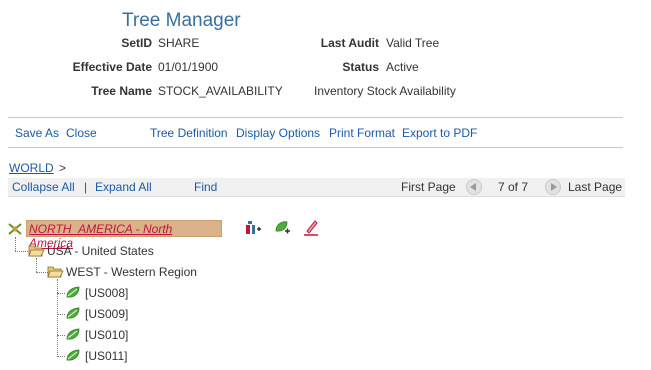 The width and height of the screenshot is (651, 370). What do you see at coordinates (595, 187) in the screenshot?
I see `last-page-label: Last Page` at bounding box center [595, 187].